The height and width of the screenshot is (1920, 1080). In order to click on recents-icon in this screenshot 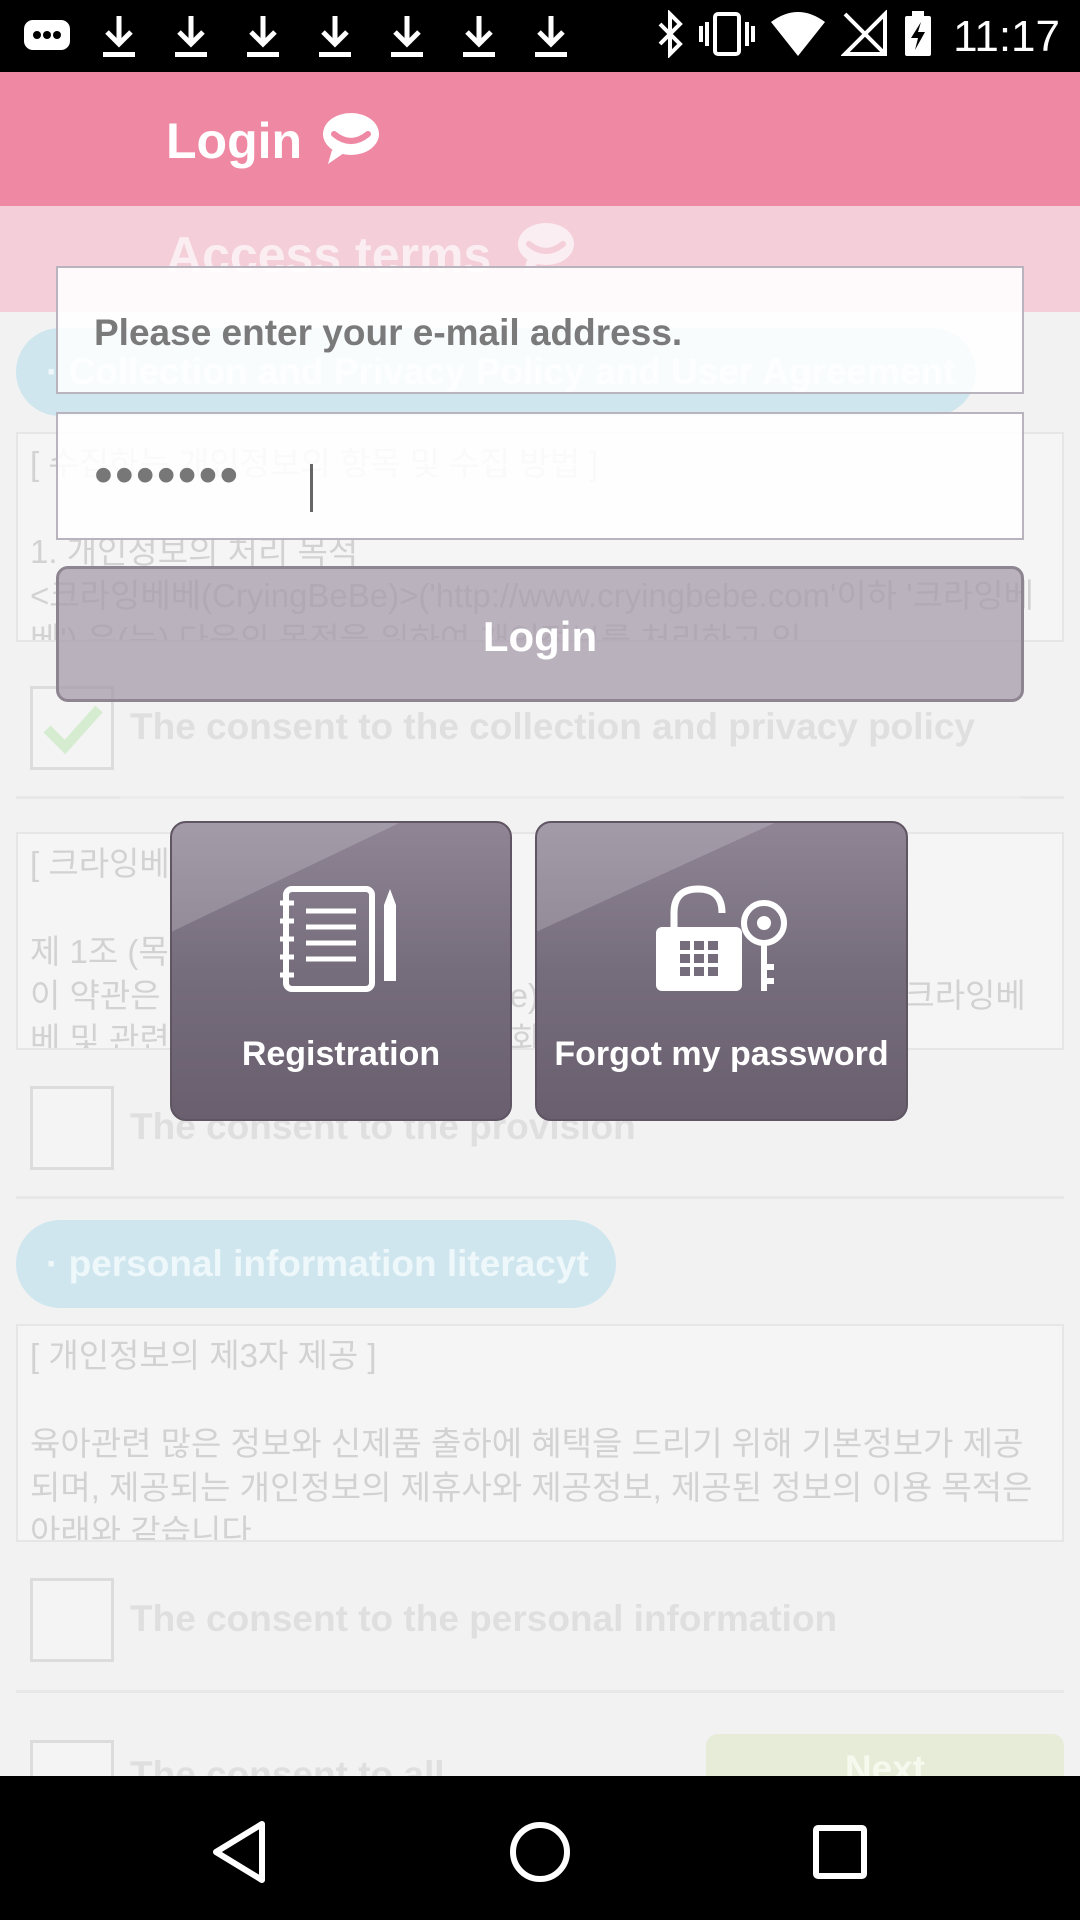, I will do `click(840, 1852)`.